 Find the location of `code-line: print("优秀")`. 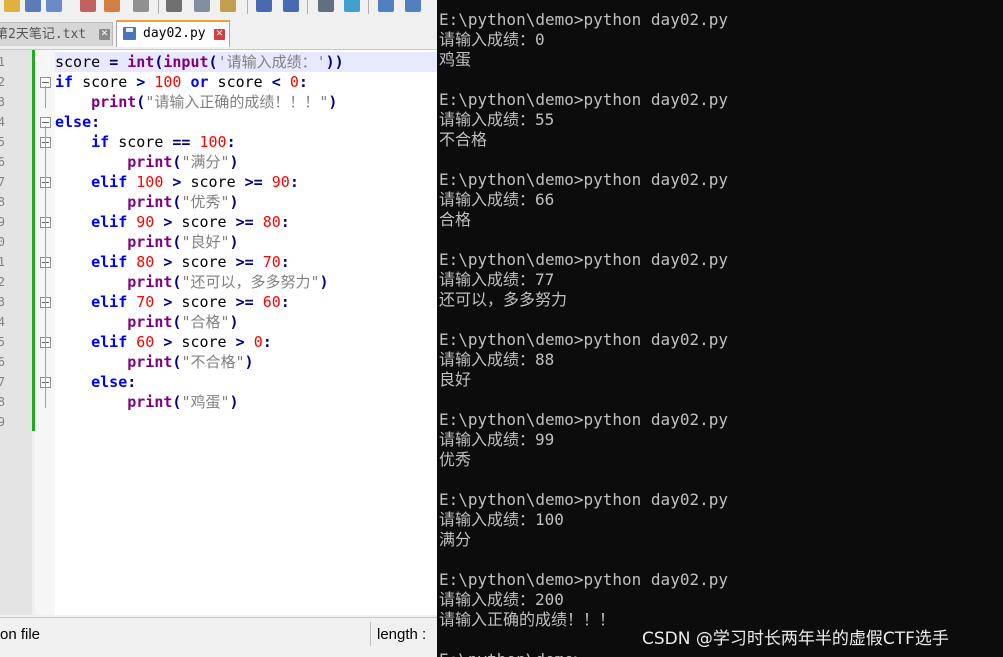

code-line: print("优秀") is located at coordinates (246, 202).